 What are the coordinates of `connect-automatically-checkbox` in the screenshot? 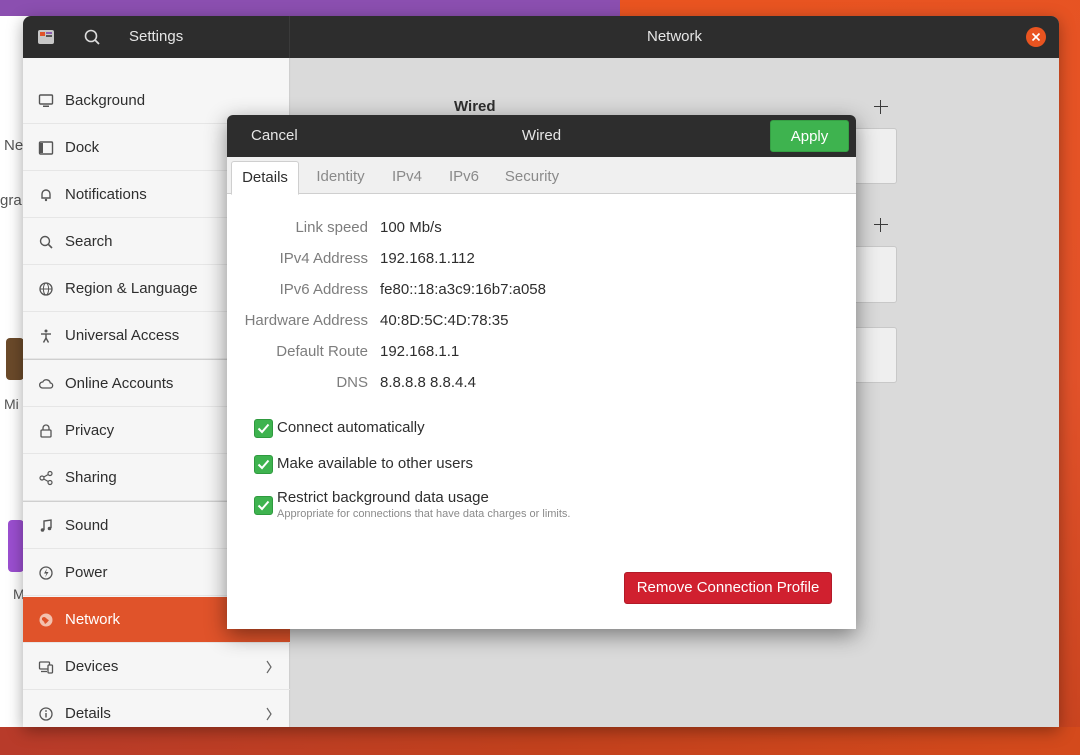 It's located at (263, 428).